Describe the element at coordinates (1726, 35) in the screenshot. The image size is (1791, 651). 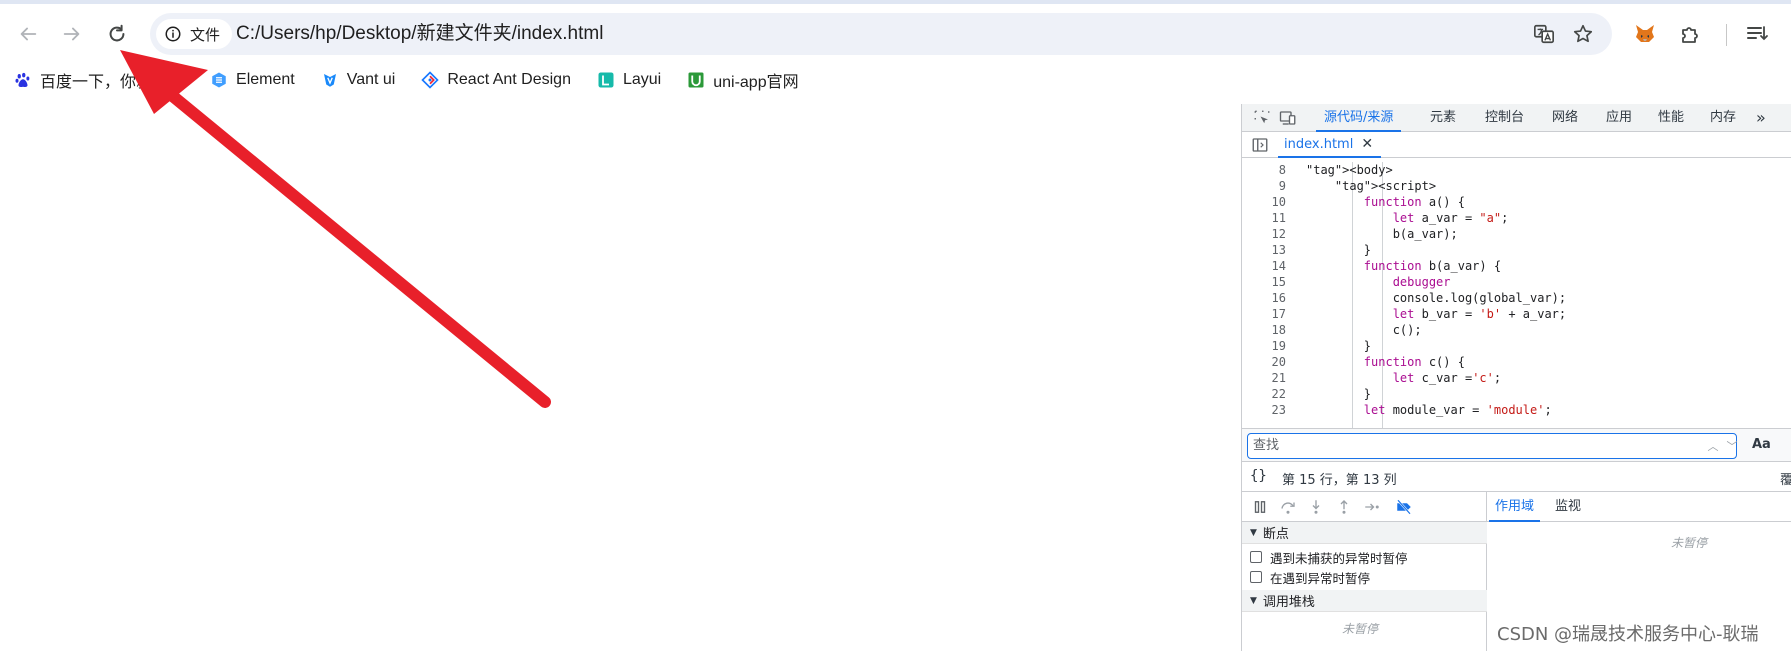
I see `toolbar-divider` at that location.